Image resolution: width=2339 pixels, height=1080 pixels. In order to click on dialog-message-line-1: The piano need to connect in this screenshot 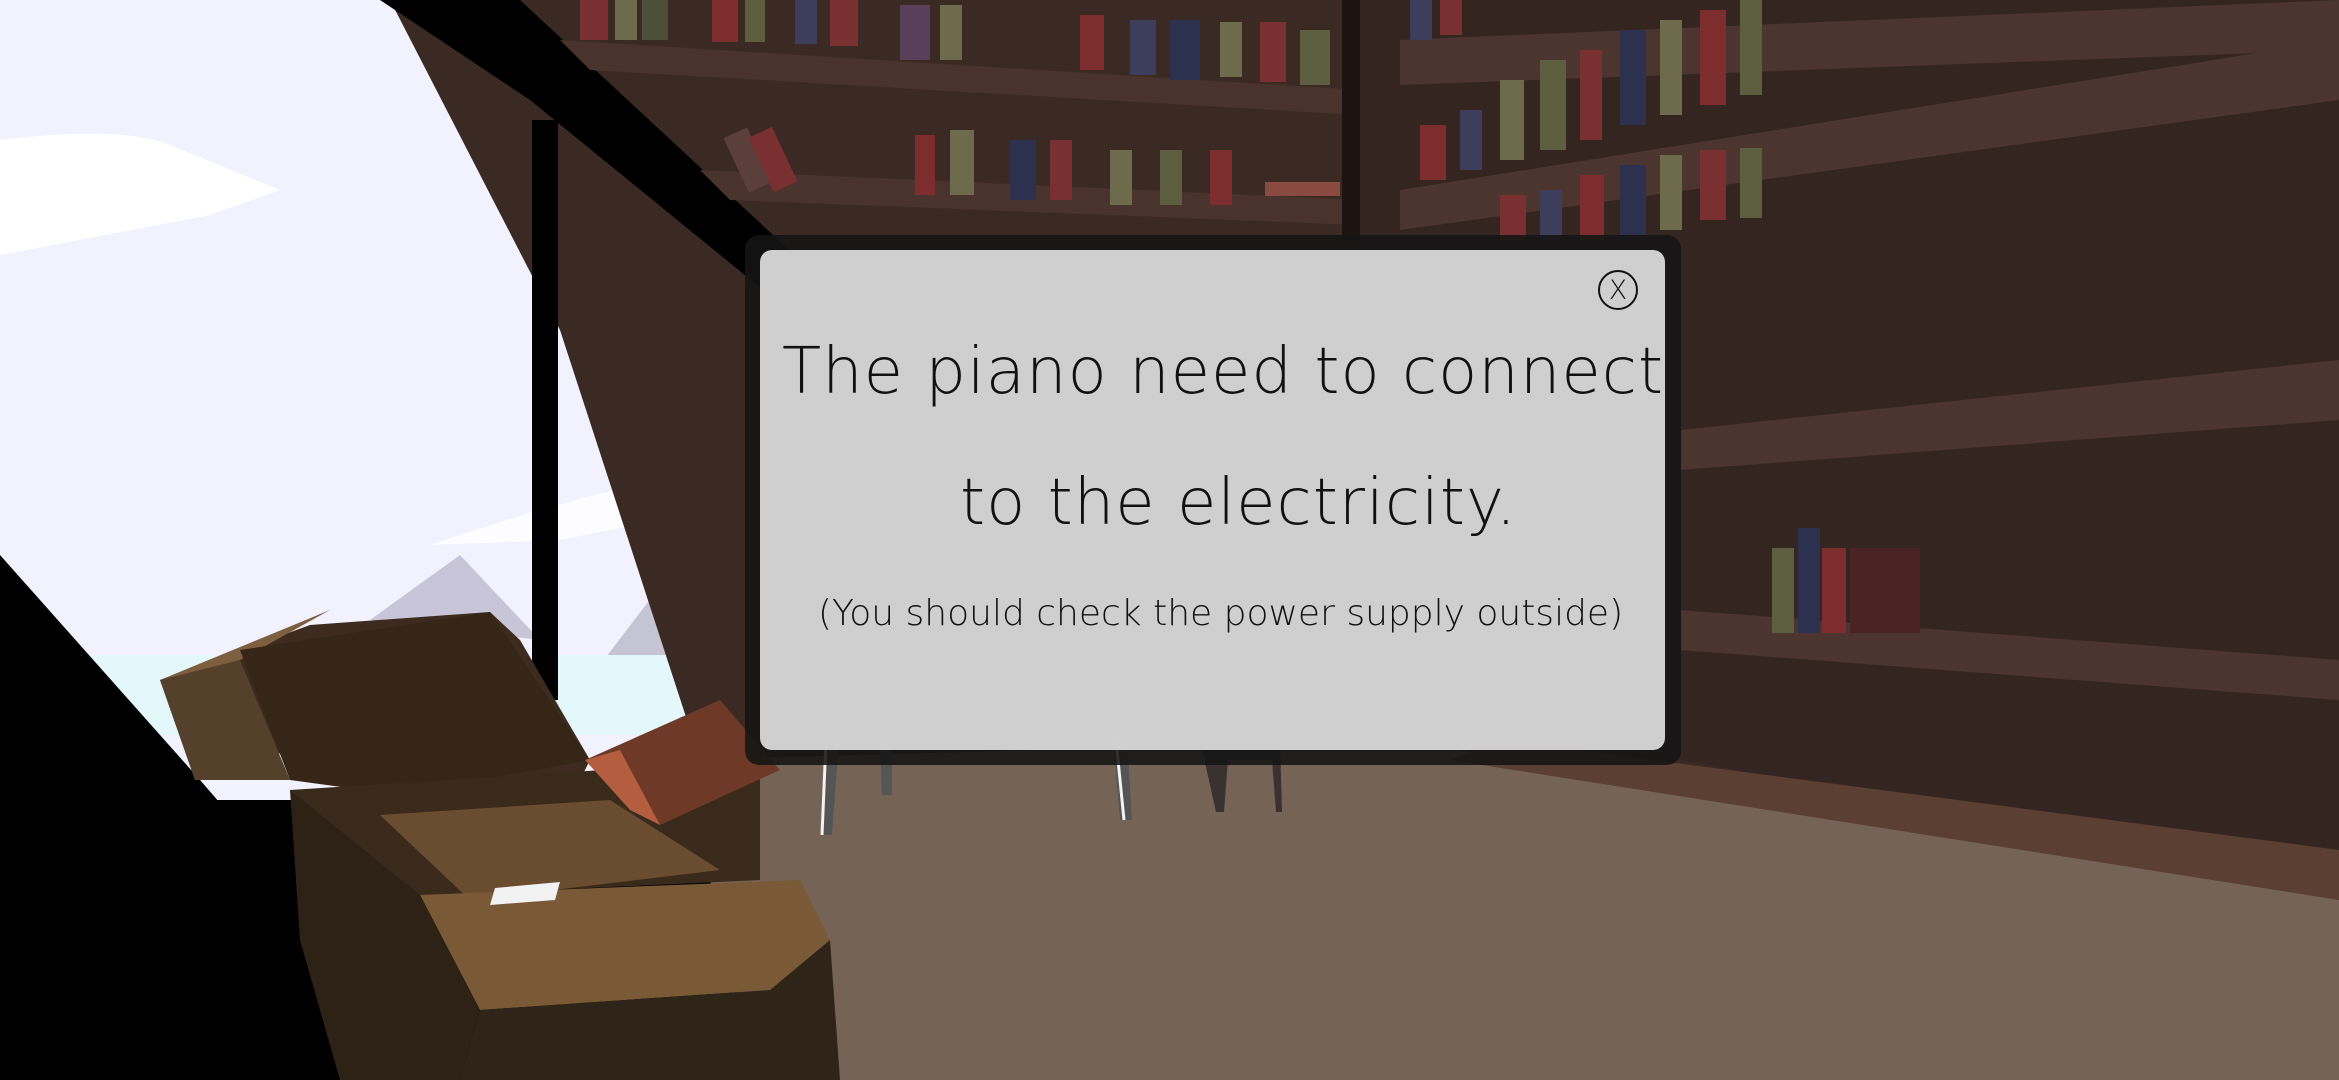, I will do `click(1223, 372)`.